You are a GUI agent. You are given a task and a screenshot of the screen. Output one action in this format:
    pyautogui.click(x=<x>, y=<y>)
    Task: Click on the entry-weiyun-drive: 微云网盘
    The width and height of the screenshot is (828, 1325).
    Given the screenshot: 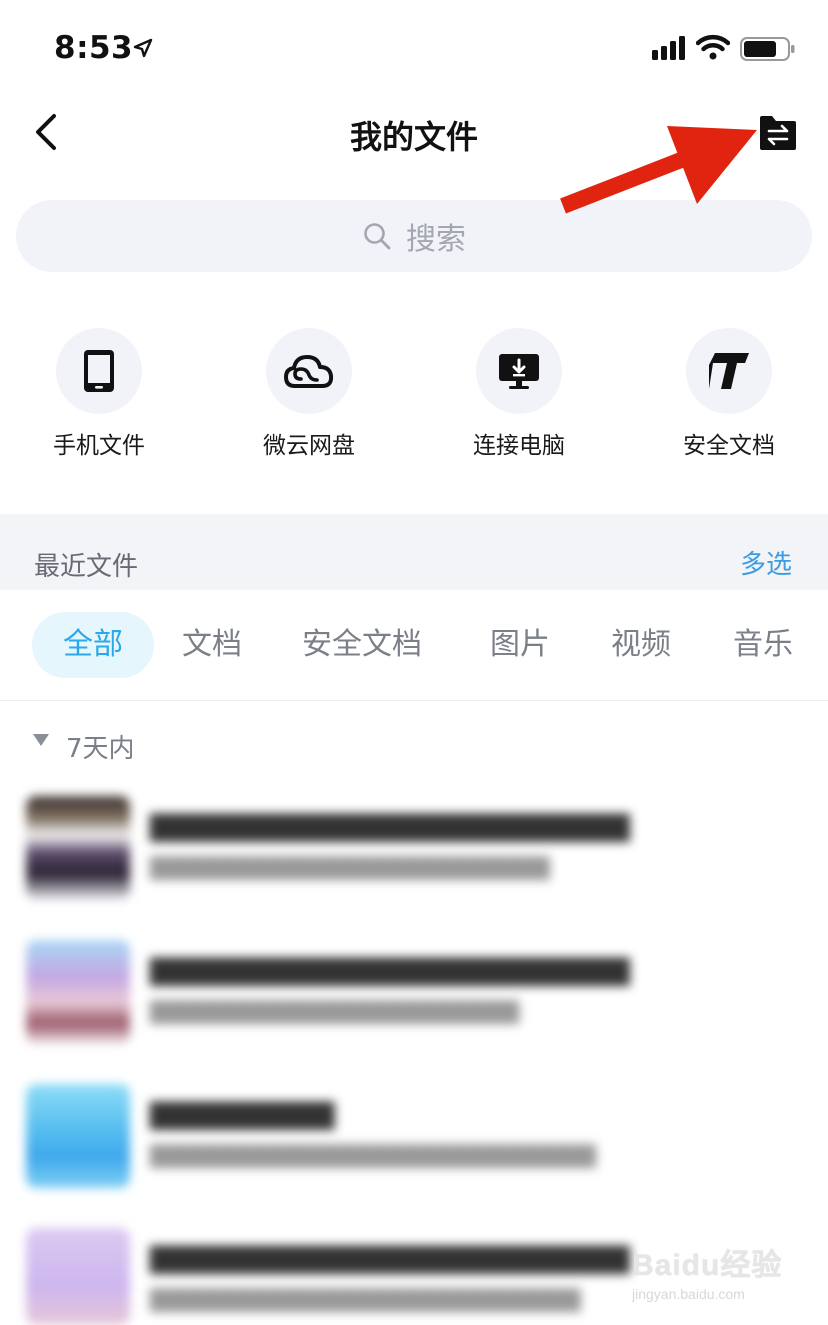 What is the action you would take?
    pyautogui.click(x=309, y=394)
    